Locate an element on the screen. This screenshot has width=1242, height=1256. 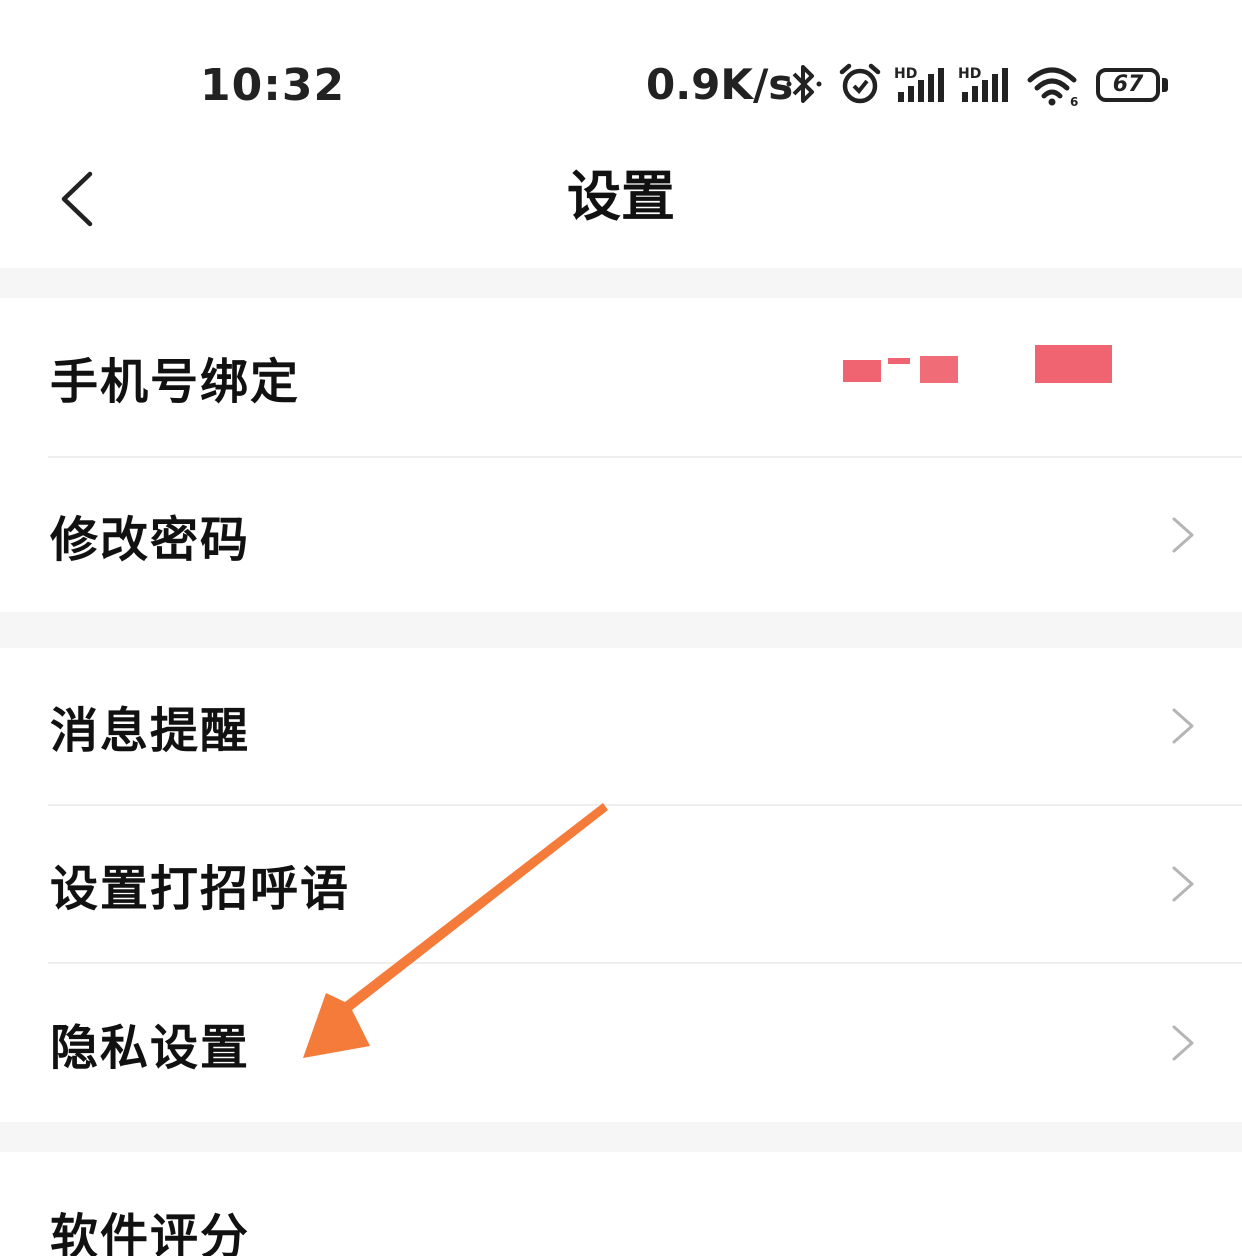
notification-row: 消息提醒 is located at coordinates (621, 726).